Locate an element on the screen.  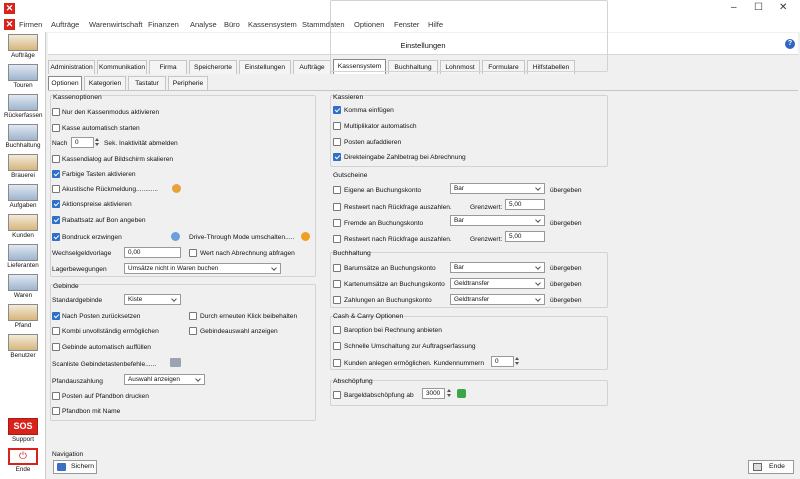
menu-warenwirtschaft: Warenwirtschaft is located at coordinates (116, 24).